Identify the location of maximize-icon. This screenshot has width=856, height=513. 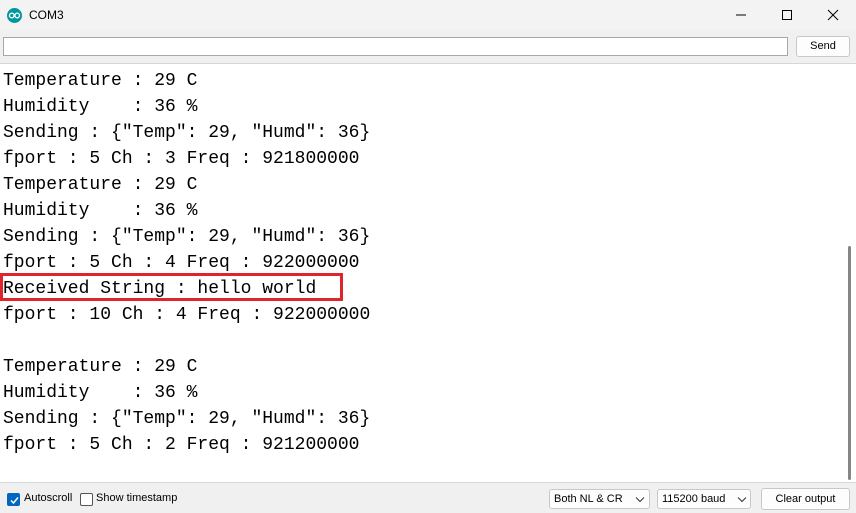
(787, 15).